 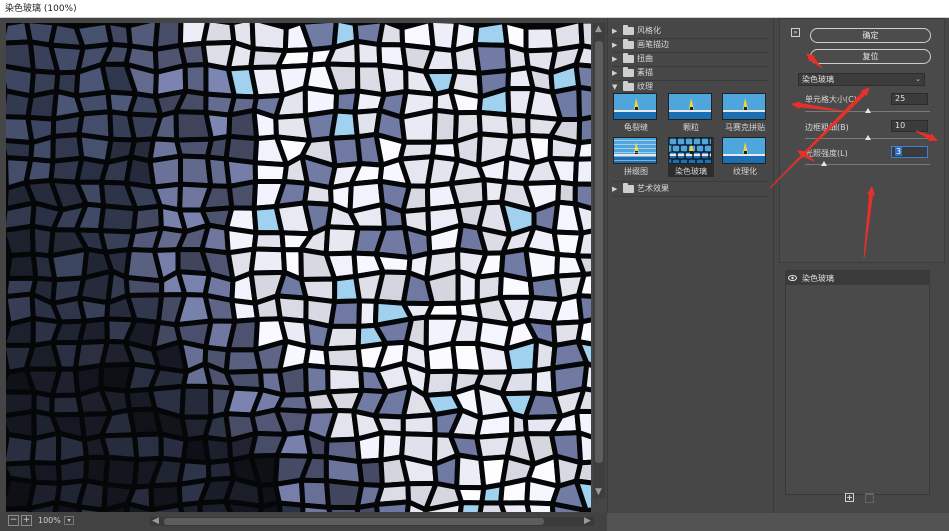 I want to click on filter-patchwork: 拼缀图, so click(x=636, y=157).